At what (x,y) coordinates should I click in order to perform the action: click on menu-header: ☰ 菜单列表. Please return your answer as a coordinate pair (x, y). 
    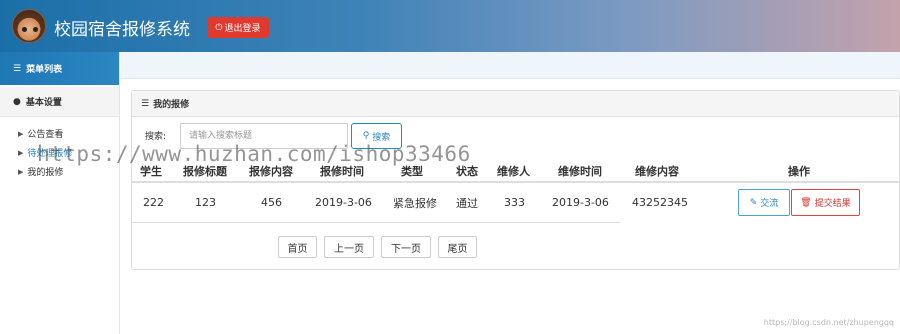
    Looking at the image, I should click on (59, 68).